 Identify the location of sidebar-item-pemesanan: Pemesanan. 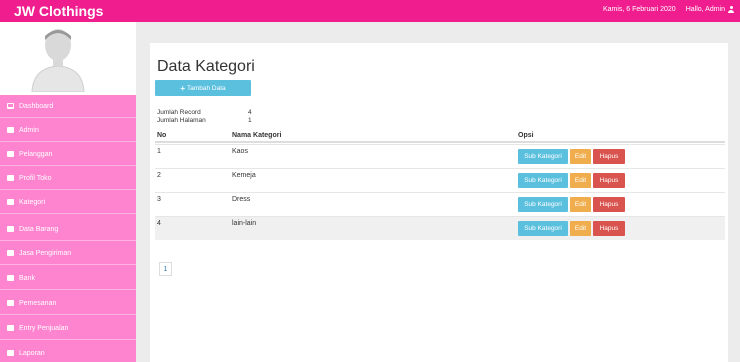
(68, 303).